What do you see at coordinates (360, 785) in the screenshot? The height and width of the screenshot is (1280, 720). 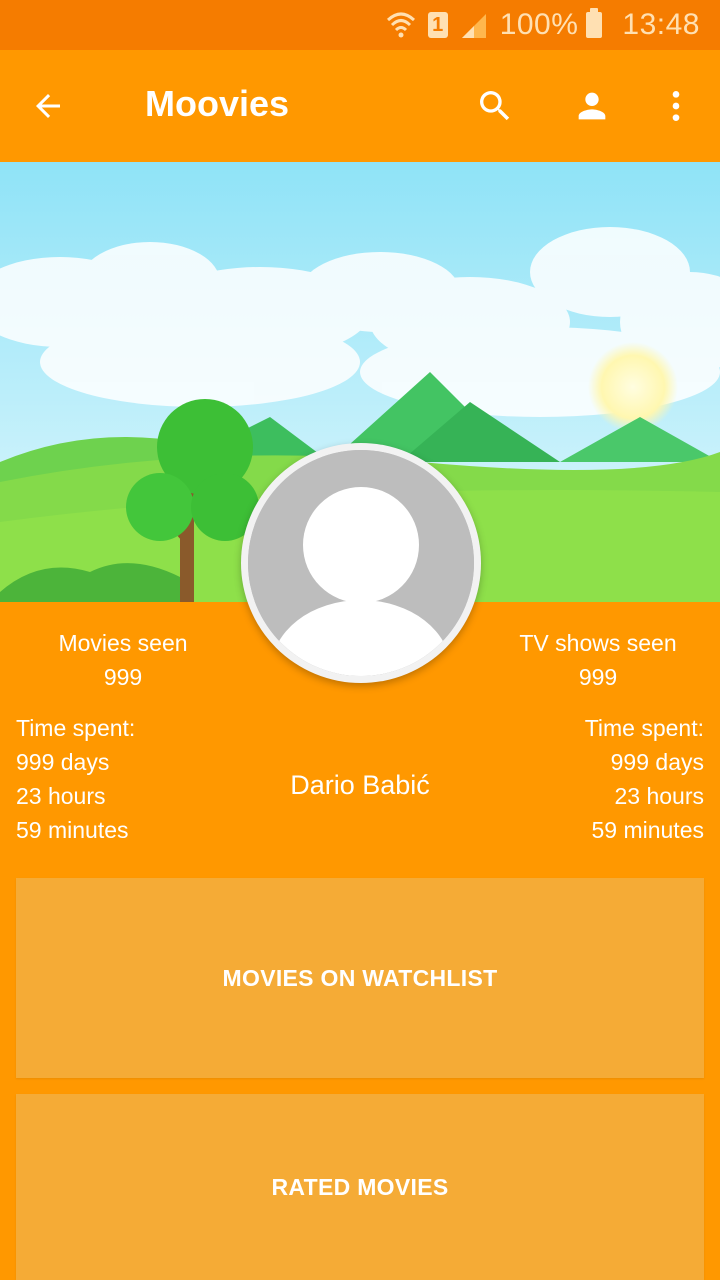 I see `user-name: Dario Babić` at bounding box center [360, 785].